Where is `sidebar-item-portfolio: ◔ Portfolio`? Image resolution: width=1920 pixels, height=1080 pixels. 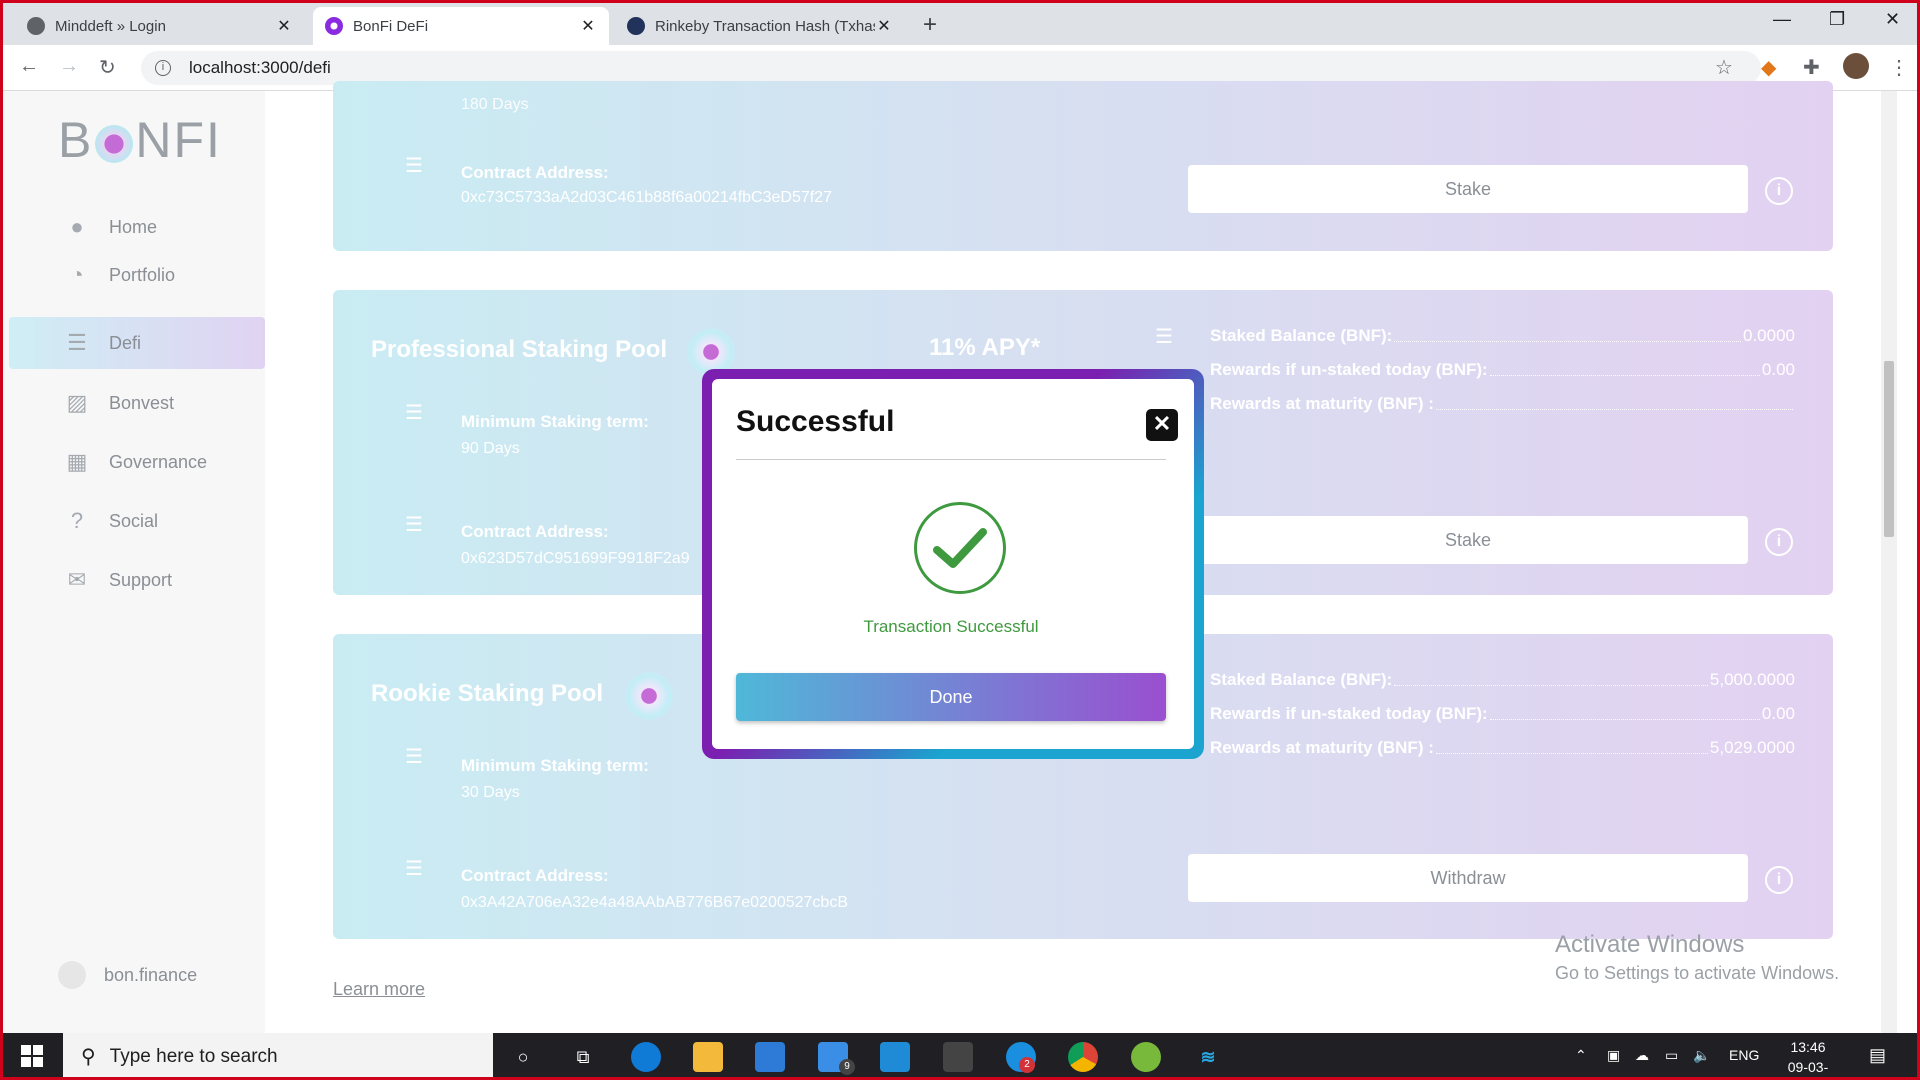
sidebar-item-portfolio: ◔ Portfolio is located at coordinates (134, 275).